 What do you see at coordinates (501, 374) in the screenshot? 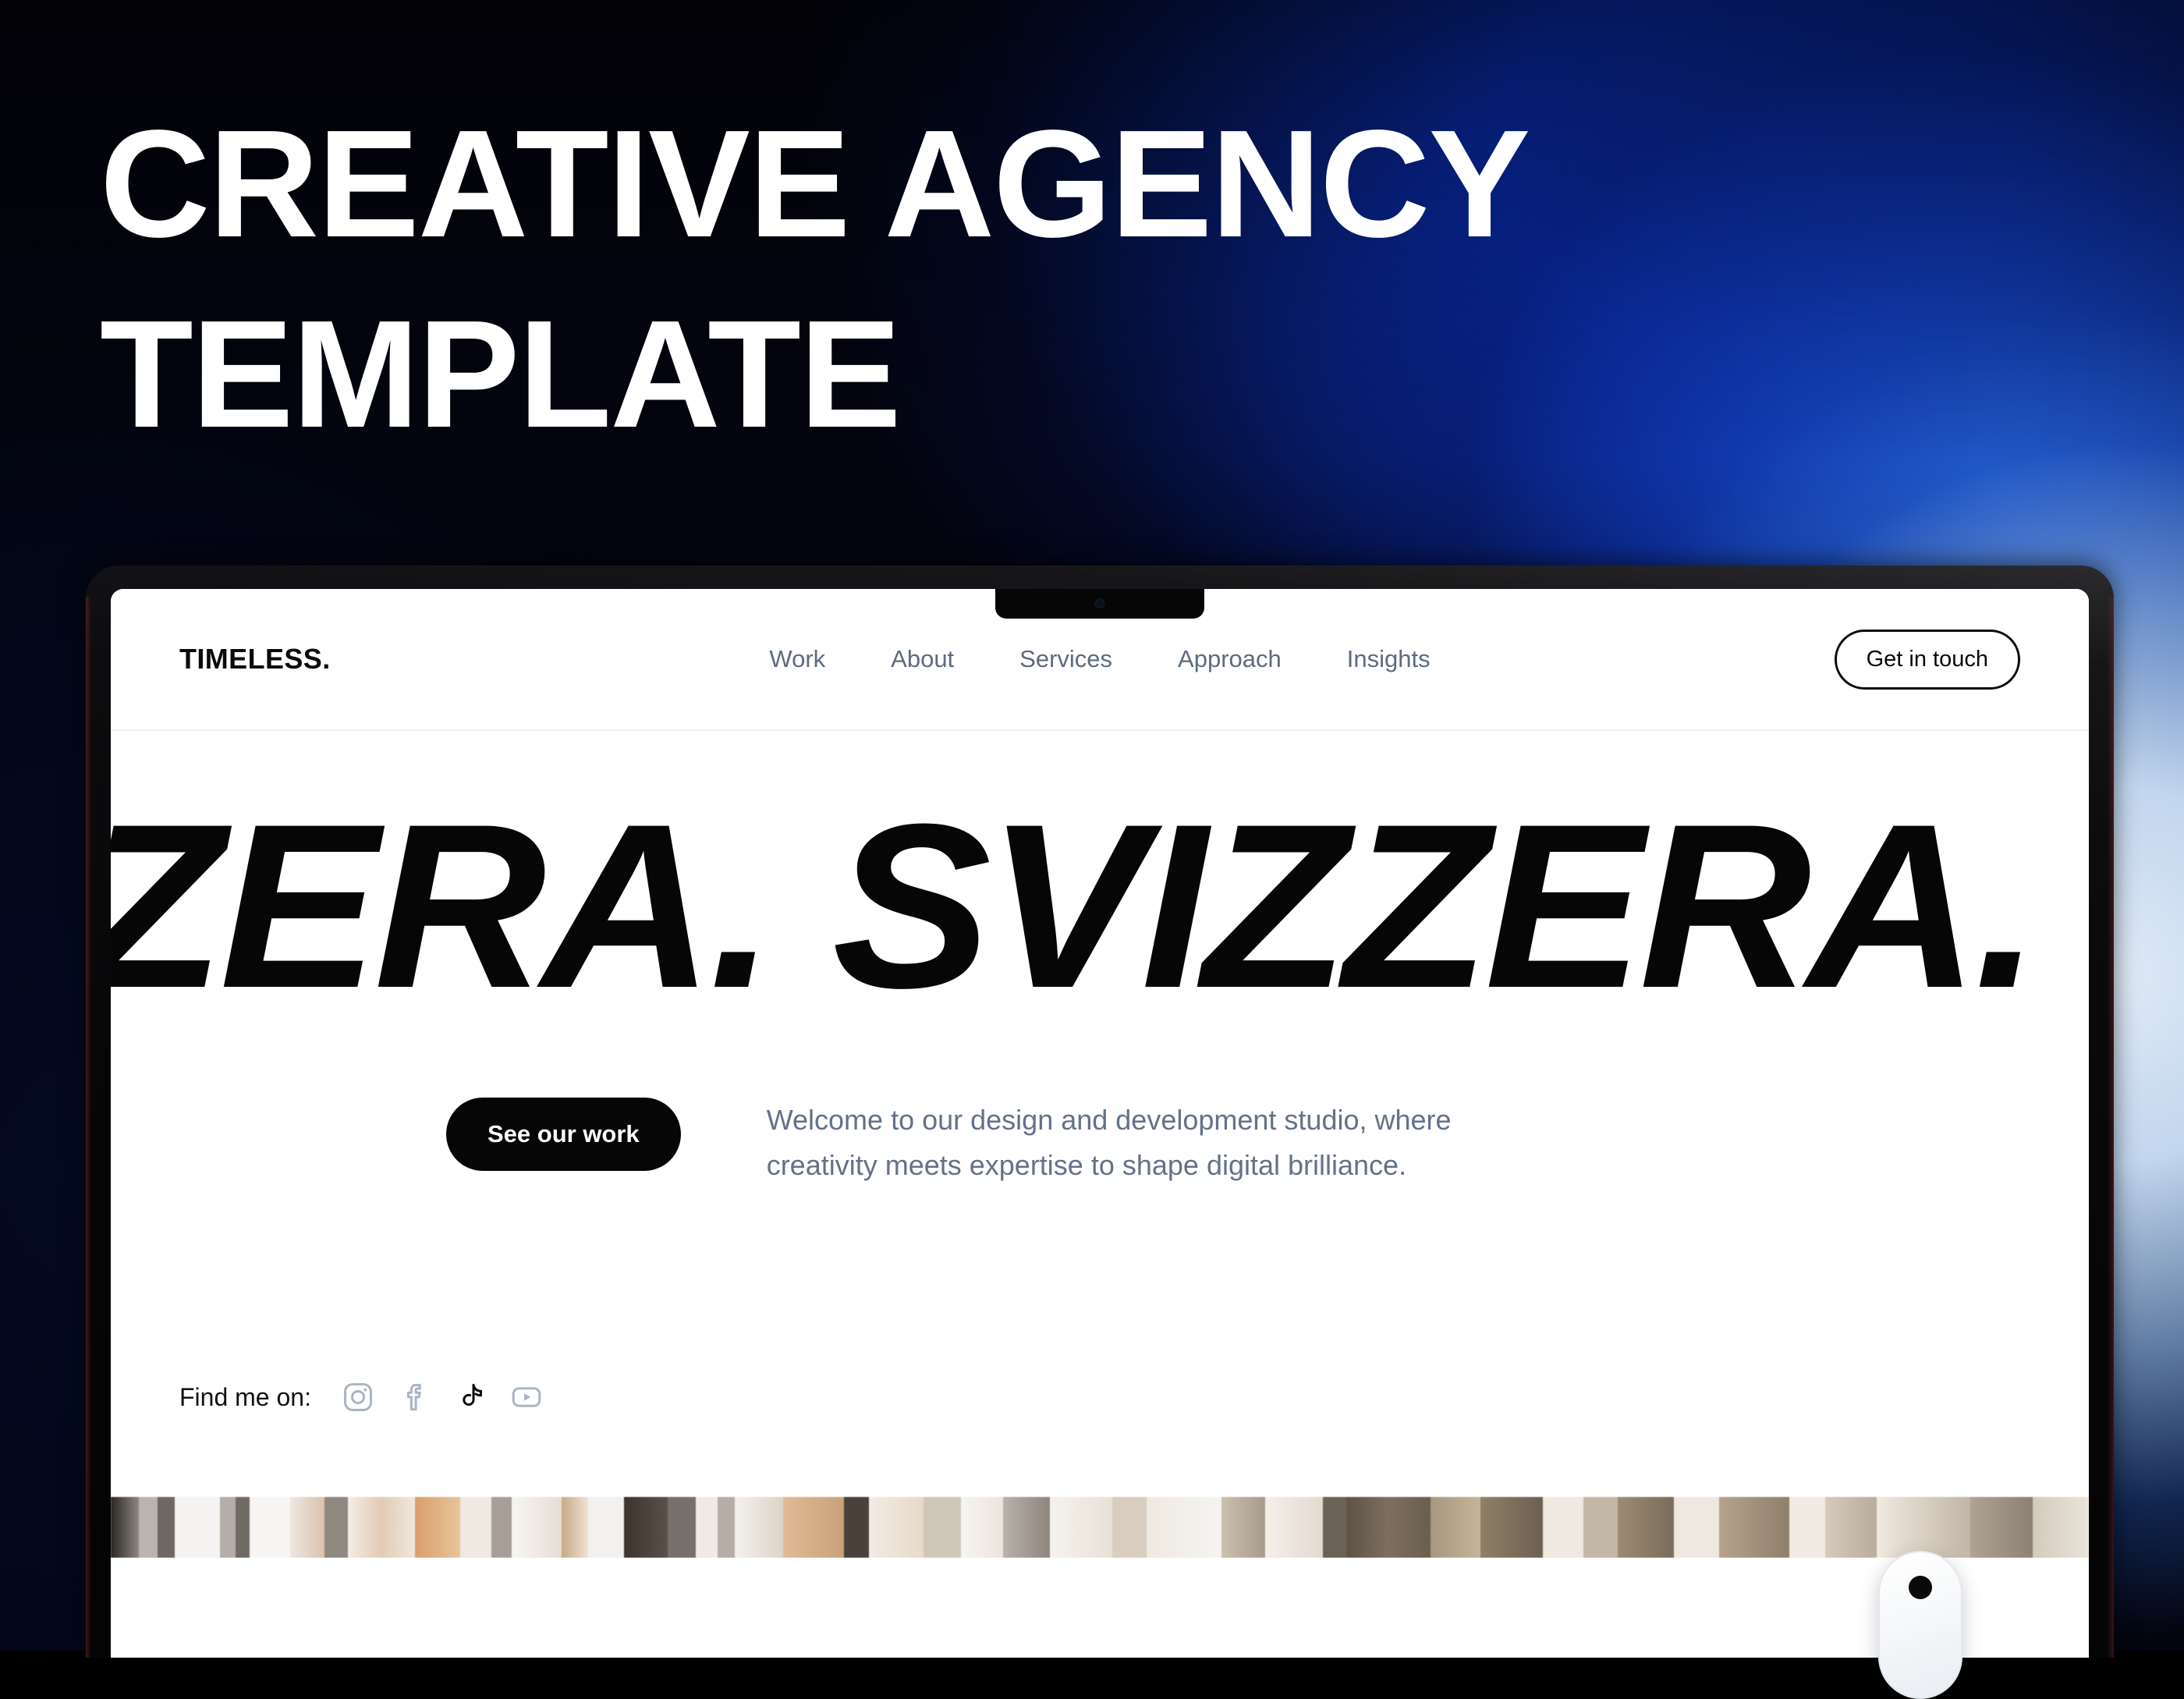
I see `headline-line-2: TEMPLATE` at bounding box center [501, 374].